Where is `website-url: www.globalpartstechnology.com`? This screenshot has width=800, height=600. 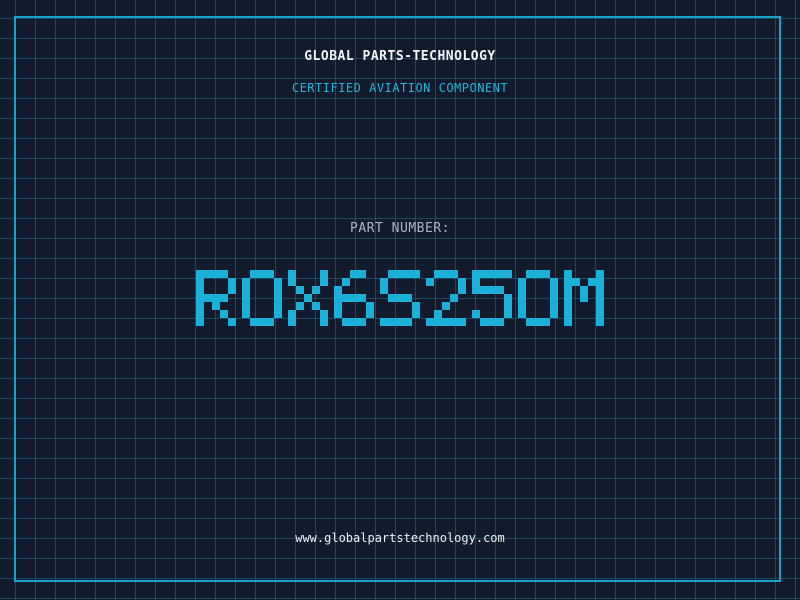 website-url: www.globalpartstechnology.com is located at coordinates (400, 538).